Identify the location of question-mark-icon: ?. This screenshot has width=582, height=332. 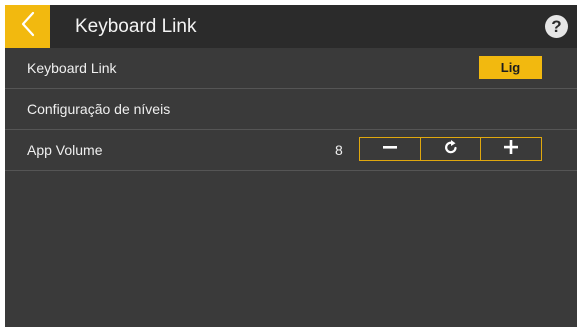
(556, 26).